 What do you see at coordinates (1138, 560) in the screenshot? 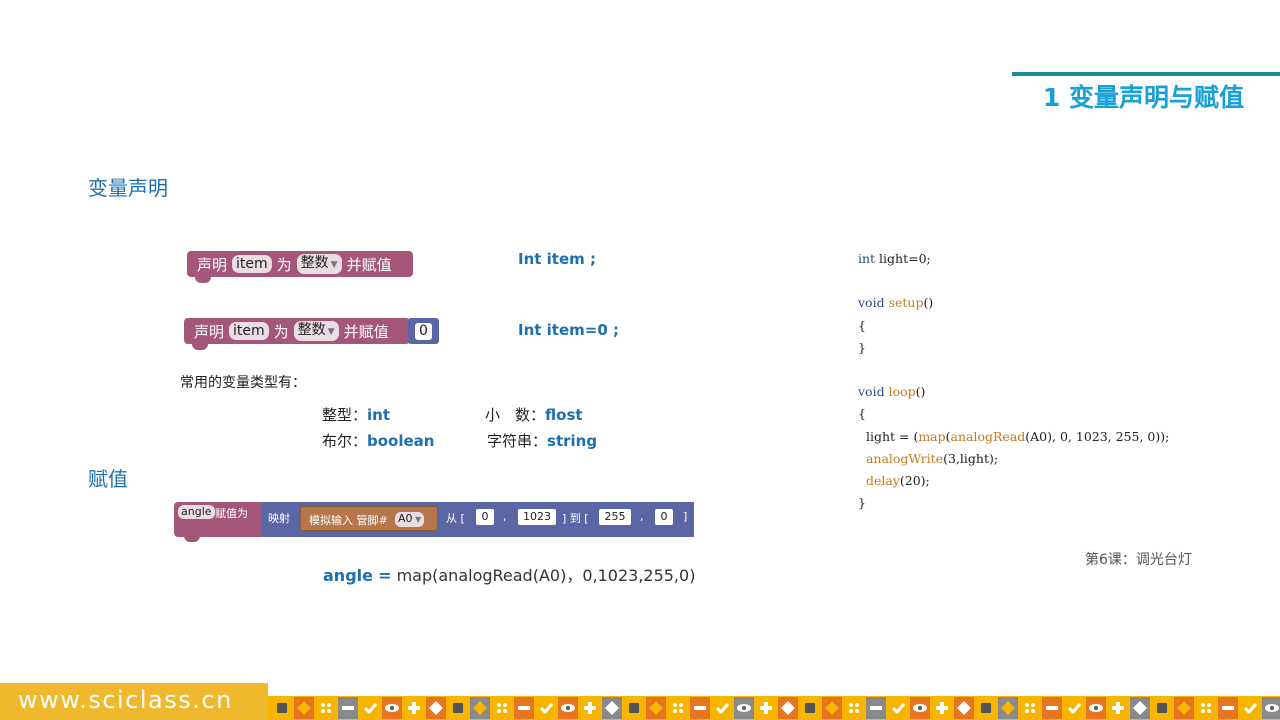
I see `lesson-label: 第6课：调光台灯` at bounding box center [1138, 560].